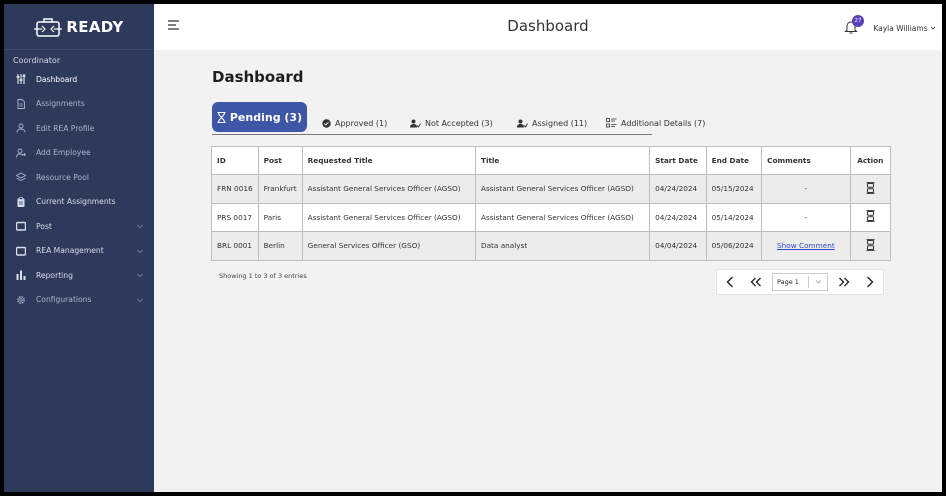  I want to click on column-header: Post, so click(280, 160).